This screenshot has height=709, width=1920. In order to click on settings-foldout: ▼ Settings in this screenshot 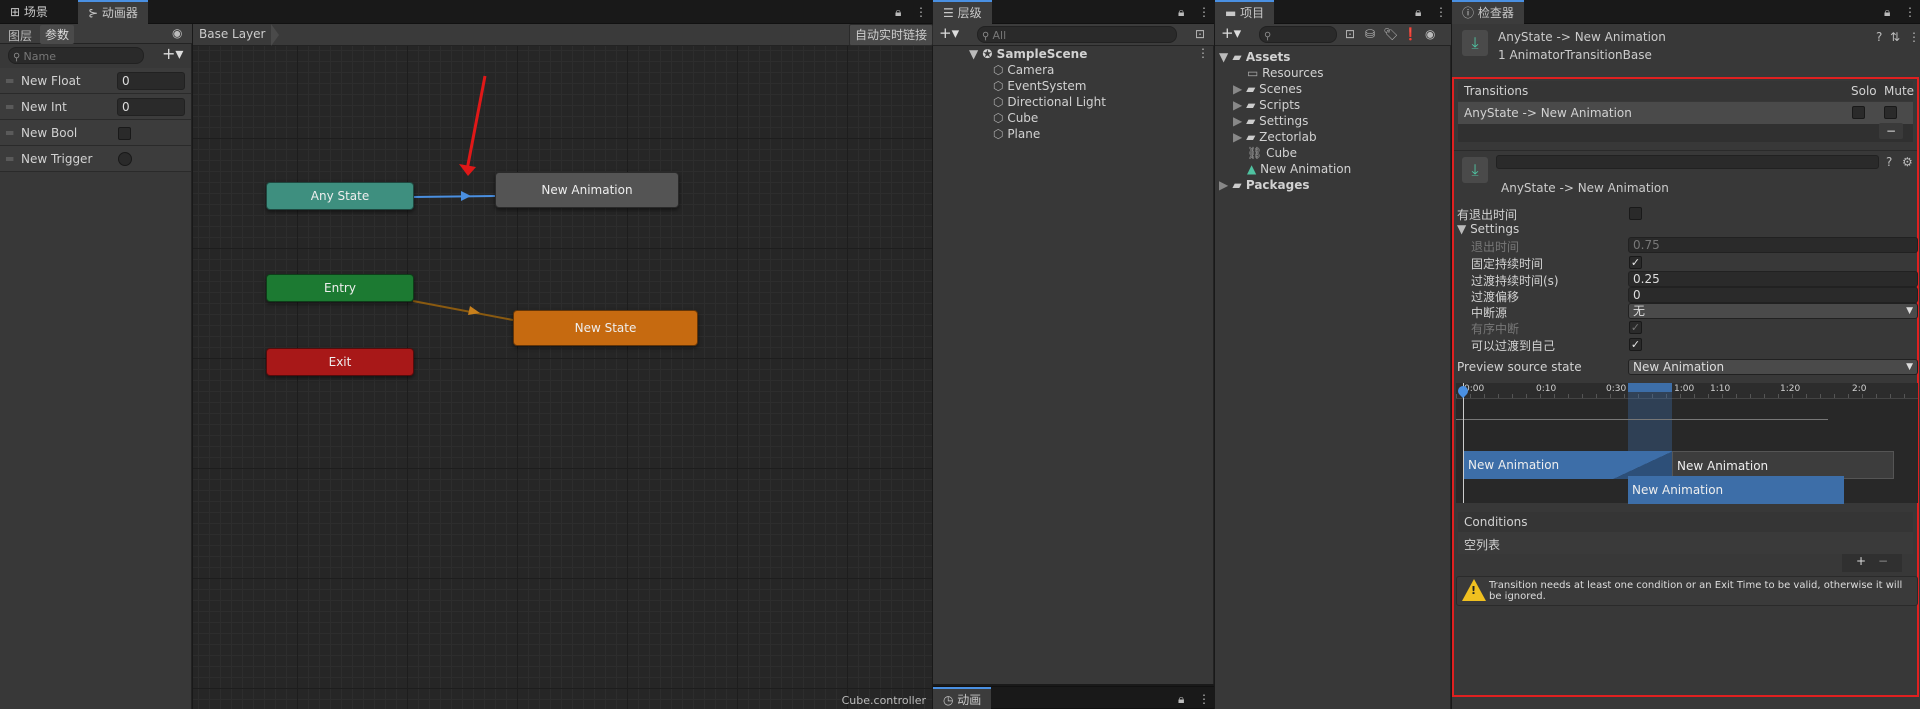, I will do `click(1488, 229)`.